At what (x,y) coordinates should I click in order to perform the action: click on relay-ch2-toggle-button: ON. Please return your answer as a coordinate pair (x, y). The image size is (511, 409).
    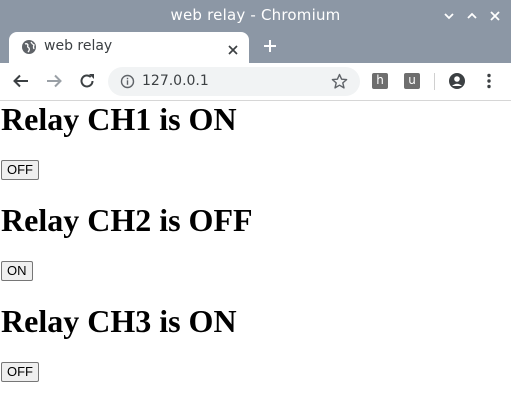
    Looking at the image, I should click on (17, 271).